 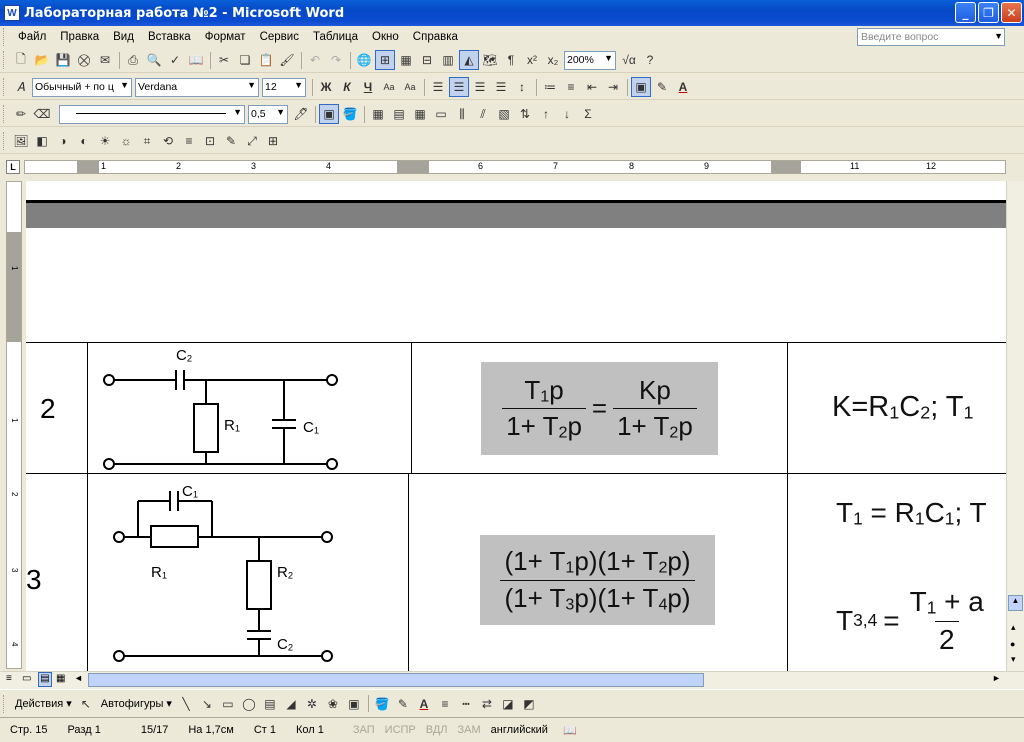 I want to click on actions-menu: Действия ▾, so click(x=43, y=703).